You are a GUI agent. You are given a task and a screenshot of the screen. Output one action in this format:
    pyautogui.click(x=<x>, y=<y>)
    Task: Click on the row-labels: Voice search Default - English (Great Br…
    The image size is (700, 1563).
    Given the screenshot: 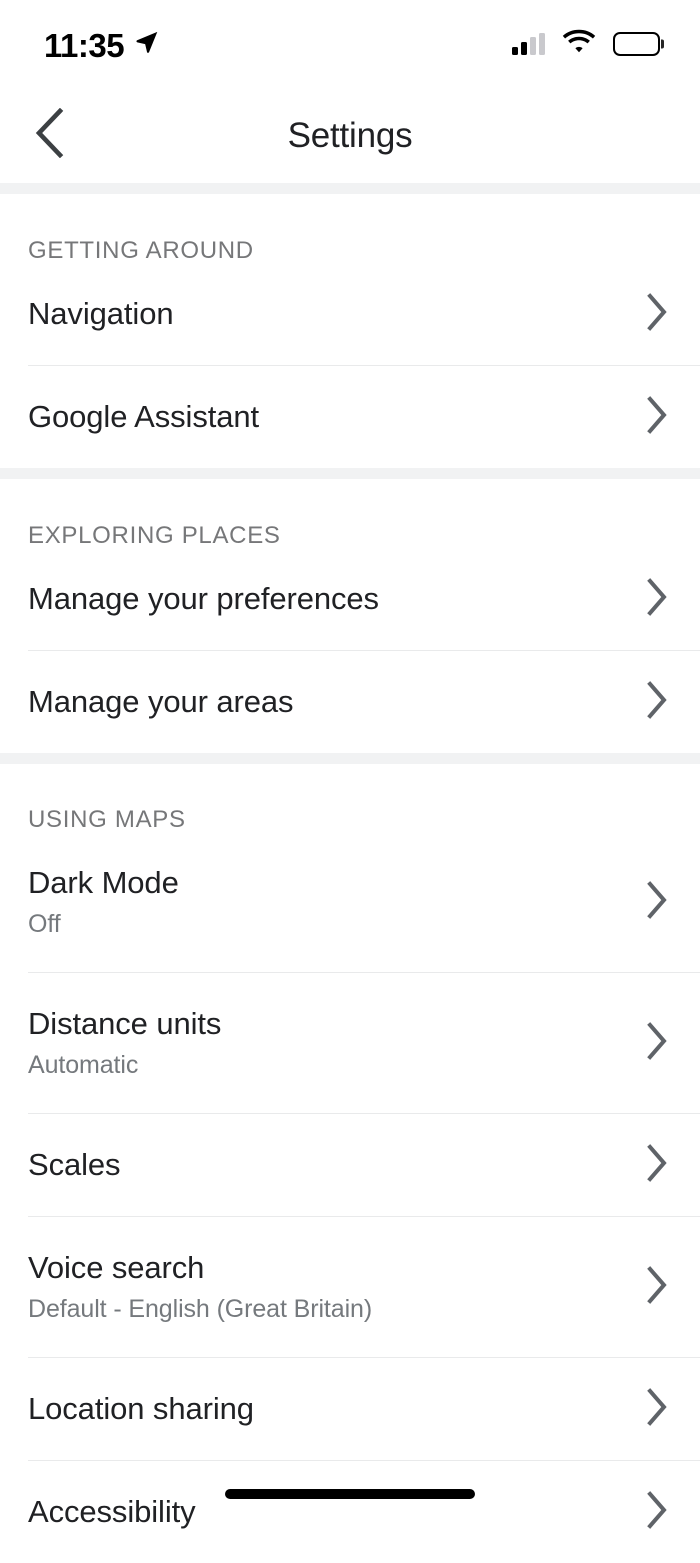 What is the action you would take?
    pyautogui.click(x=200, y=1287)
    